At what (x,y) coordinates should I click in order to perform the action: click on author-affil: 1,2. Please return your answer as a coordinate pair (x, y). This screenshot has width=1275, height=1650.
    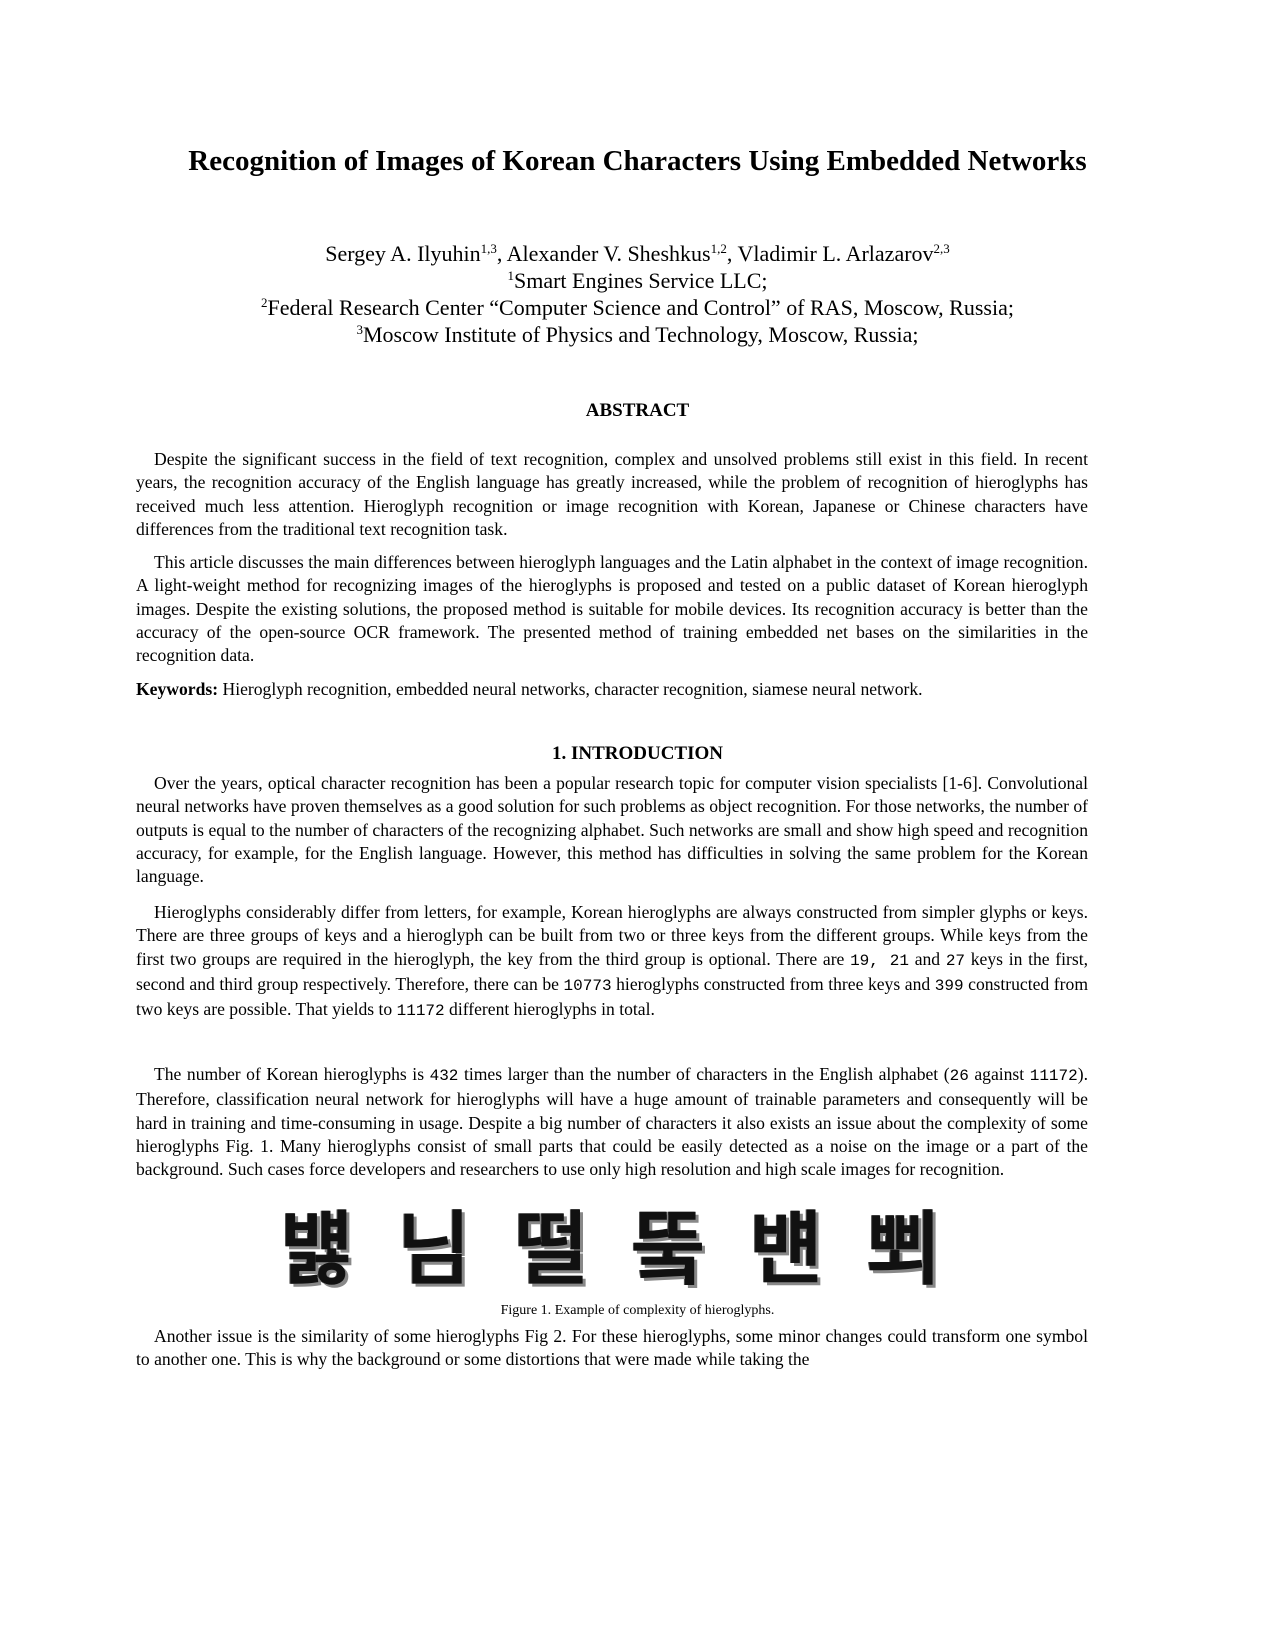
    Looking at the image, I should click on (718, 248).